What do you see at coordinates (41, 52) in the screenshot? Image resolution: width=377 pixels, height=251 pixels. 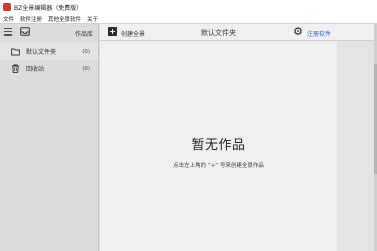 I see `sidebar-item-label: 默认文件夹` at bounding box center [41, 52].